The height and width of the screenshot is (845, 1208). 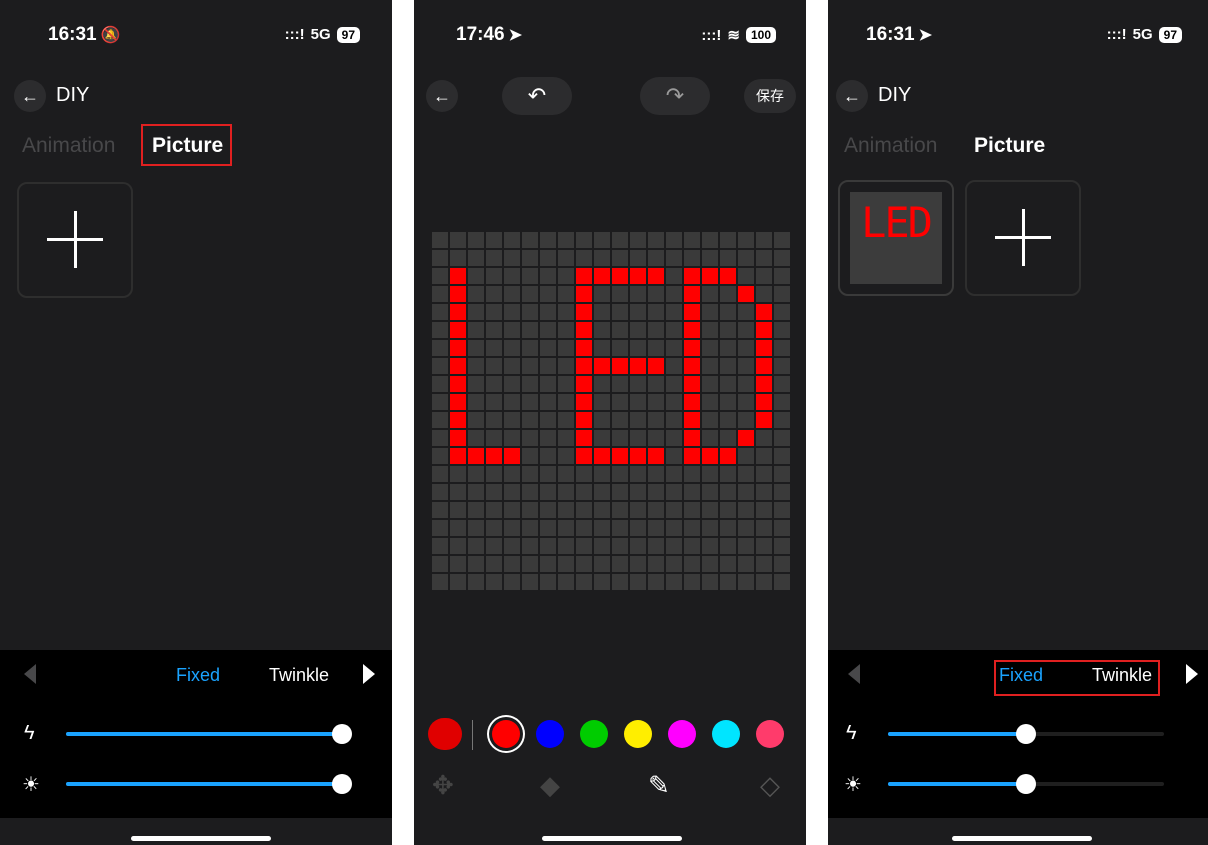 What do you see at coordinates (550, 785) in the screenshot?
I see `fill-bucket-icon: ◆` at bounding box center [550, 785].